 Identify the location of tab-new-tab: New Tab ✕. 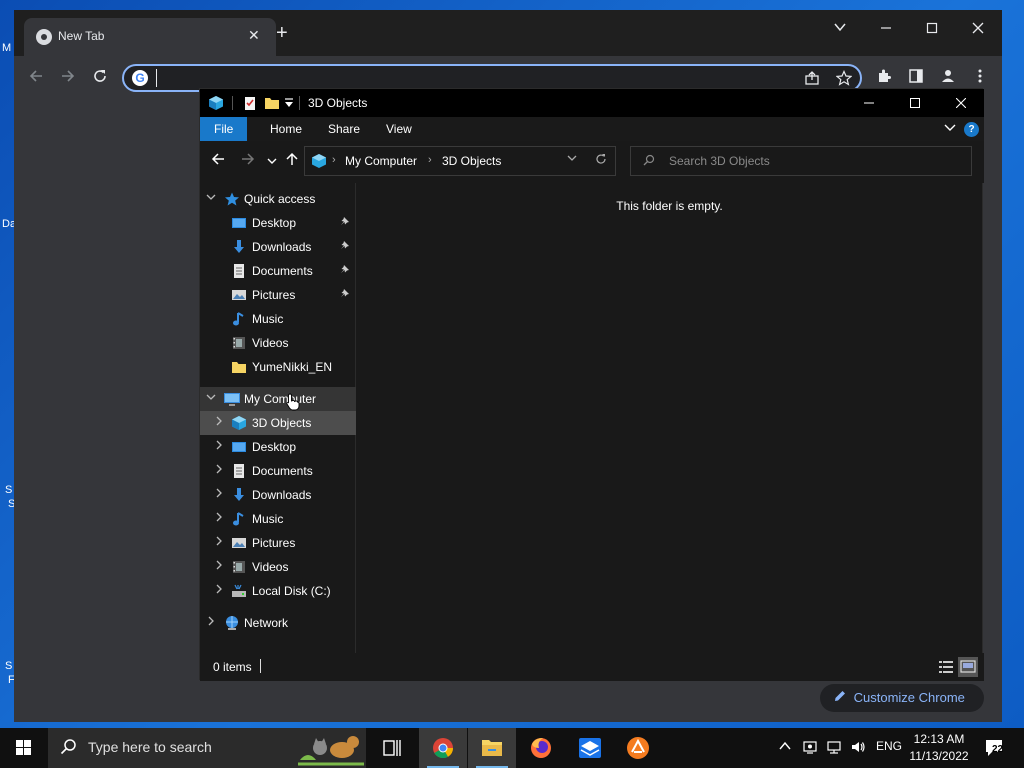
(150, 37).